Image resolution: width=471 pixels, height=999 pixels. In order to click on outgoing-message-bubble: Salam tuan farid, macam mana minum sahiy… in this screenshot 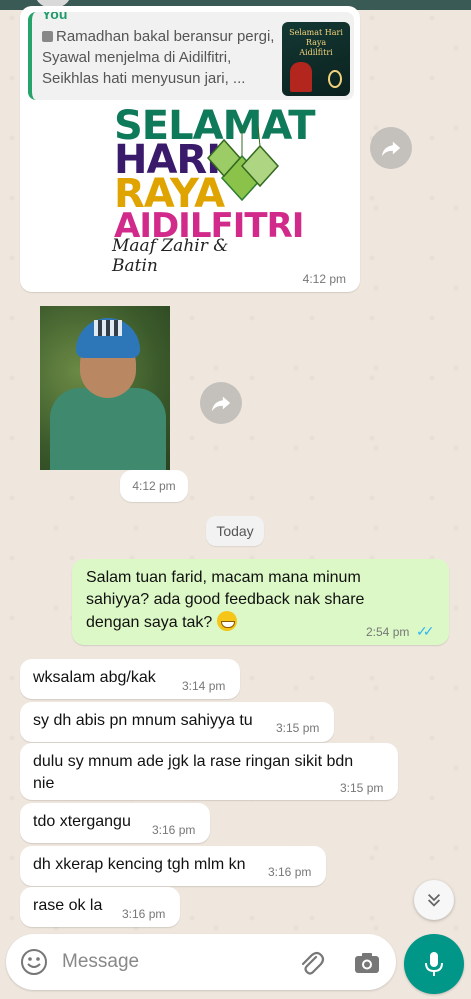, I will do `click(260, 602)`.